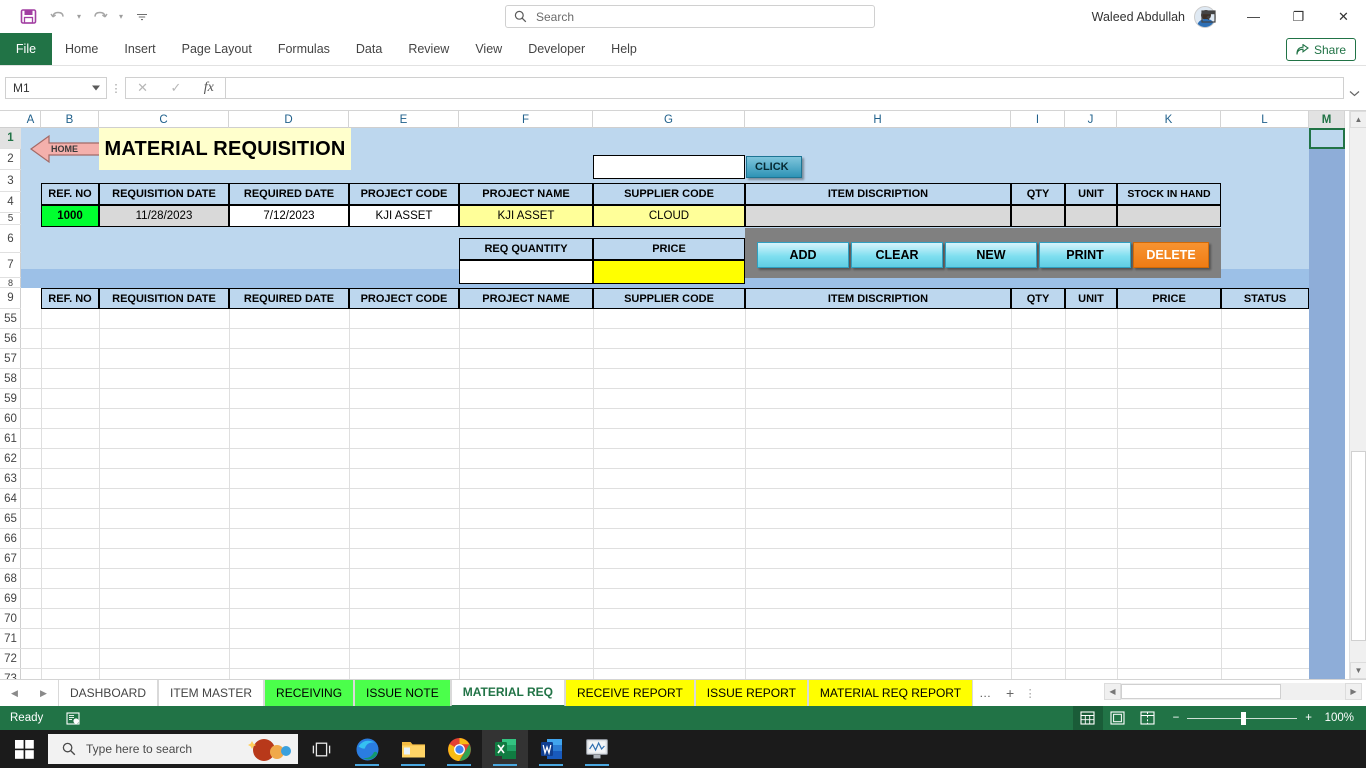  What do you see at coordinates (164, 216) in the screenshot?
I see `entry-value-requisition-date: 11/28/2023` at bounding box center [164, 216].